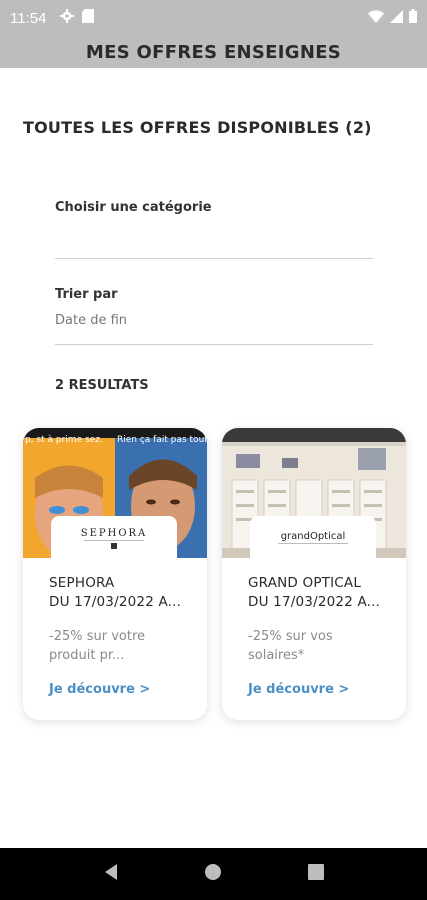  I want to click on offer-desc-line2: solaires*, so click(276, 655).